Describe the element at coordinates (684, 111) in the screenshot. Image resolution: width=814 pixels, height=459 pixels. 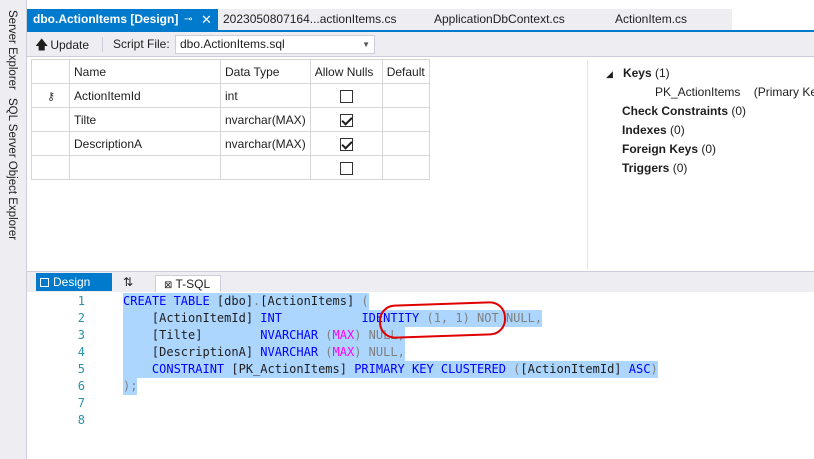
I see `check-constraints-node: Check Constraints (0)` at that location.